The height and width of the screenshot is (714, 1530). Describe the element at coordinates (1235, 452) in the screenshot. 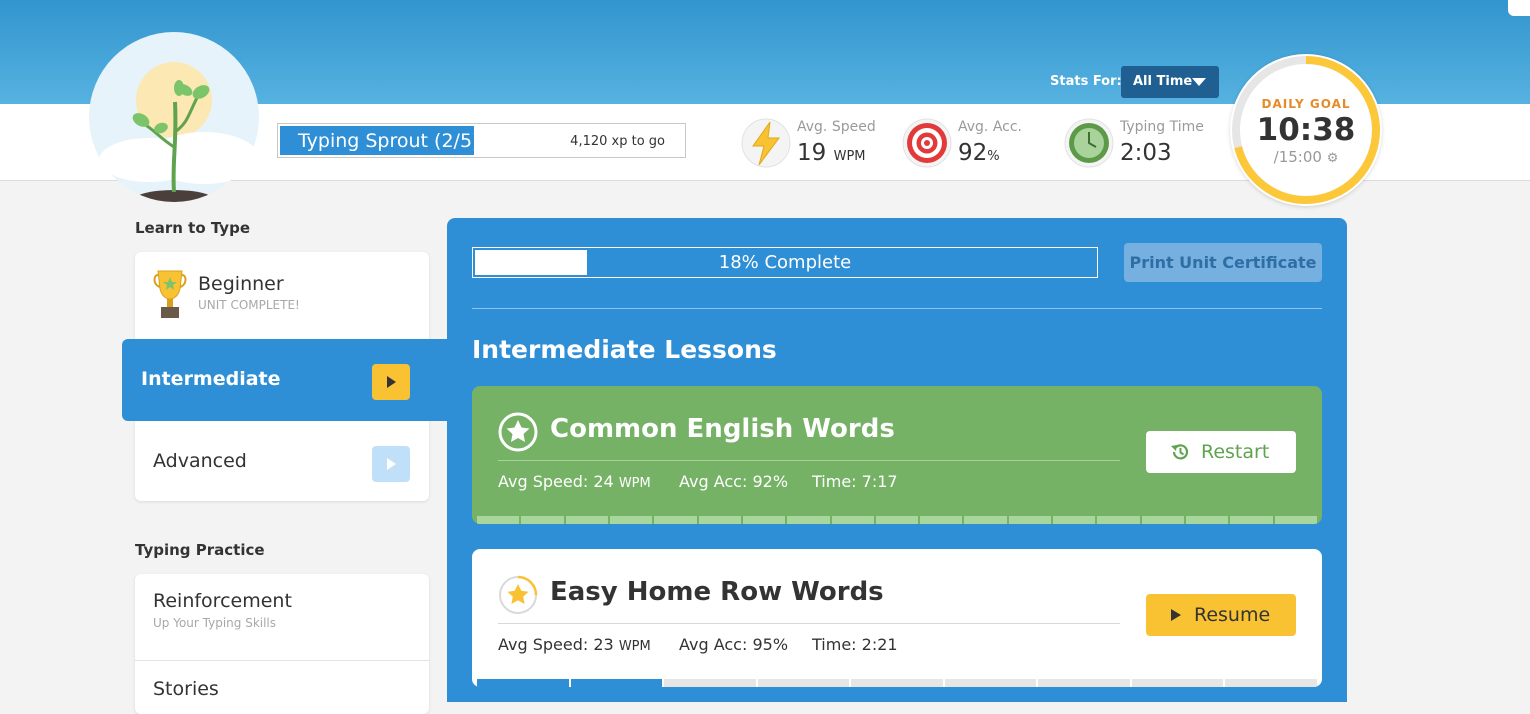

I see `restart-button-label: Restart` at that location.